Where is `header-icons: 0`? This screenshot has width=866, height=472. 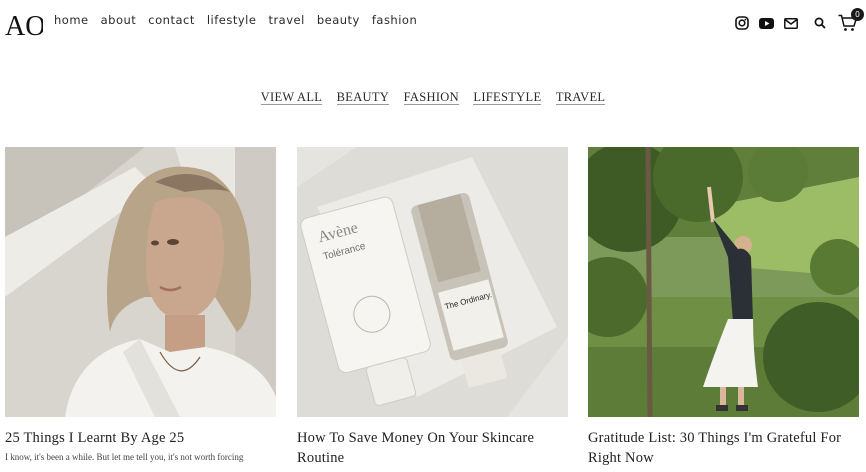
header-icons: 0 is located at coordinates (794, 20).